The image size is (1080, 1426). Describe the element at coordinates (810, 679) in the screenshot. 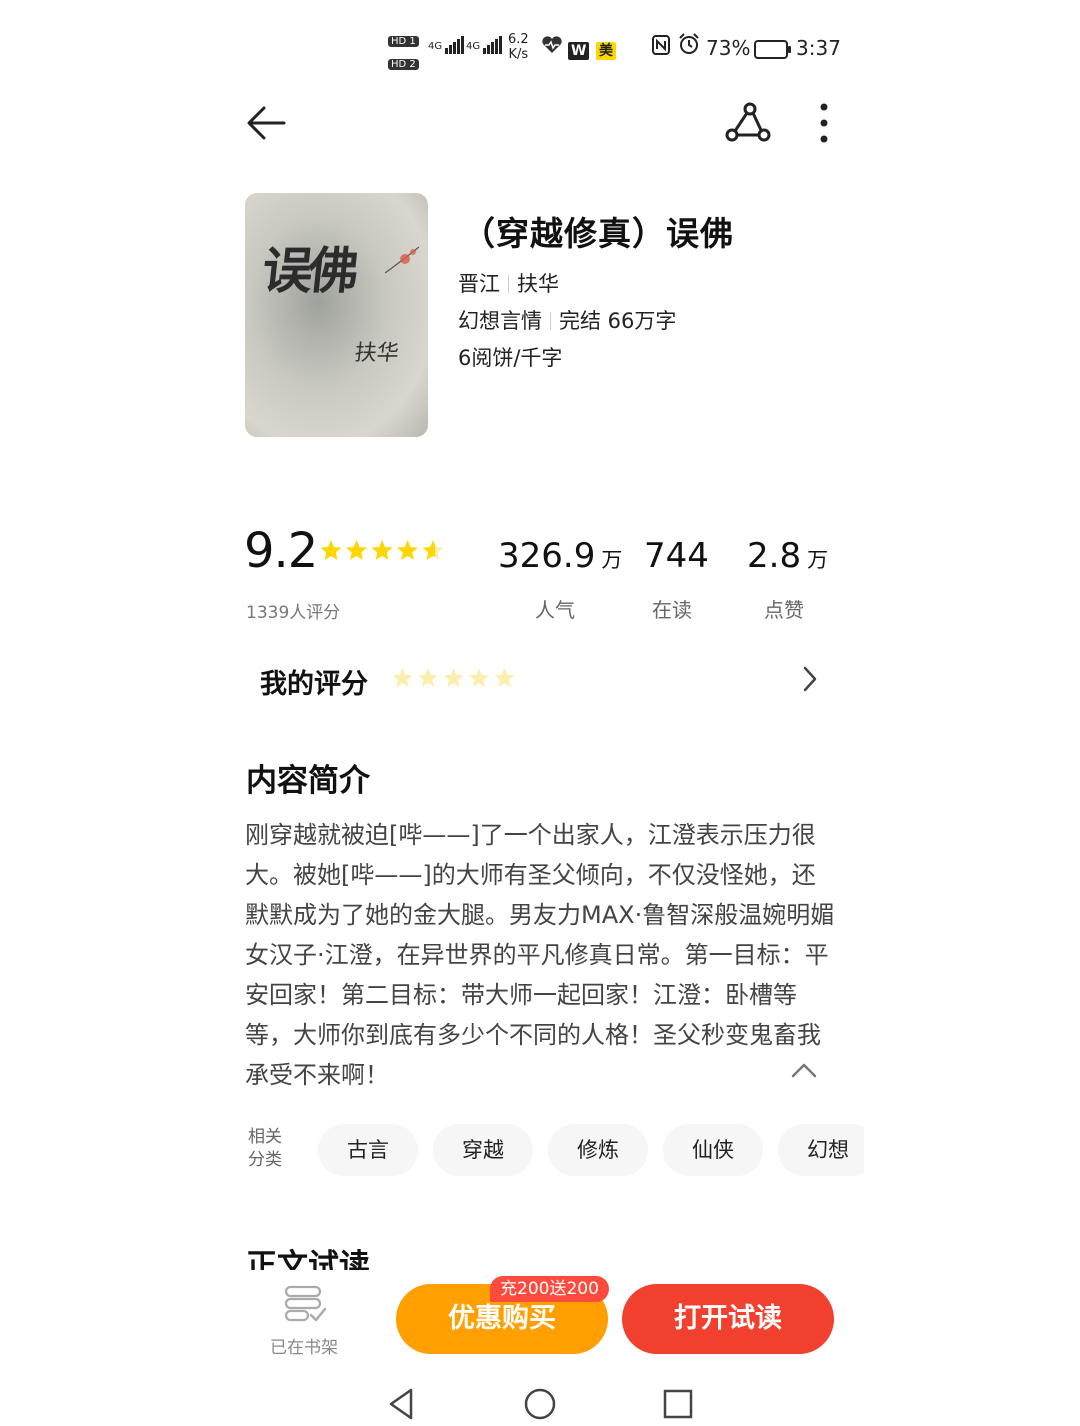

I see `chevron-right-icon` at that location.